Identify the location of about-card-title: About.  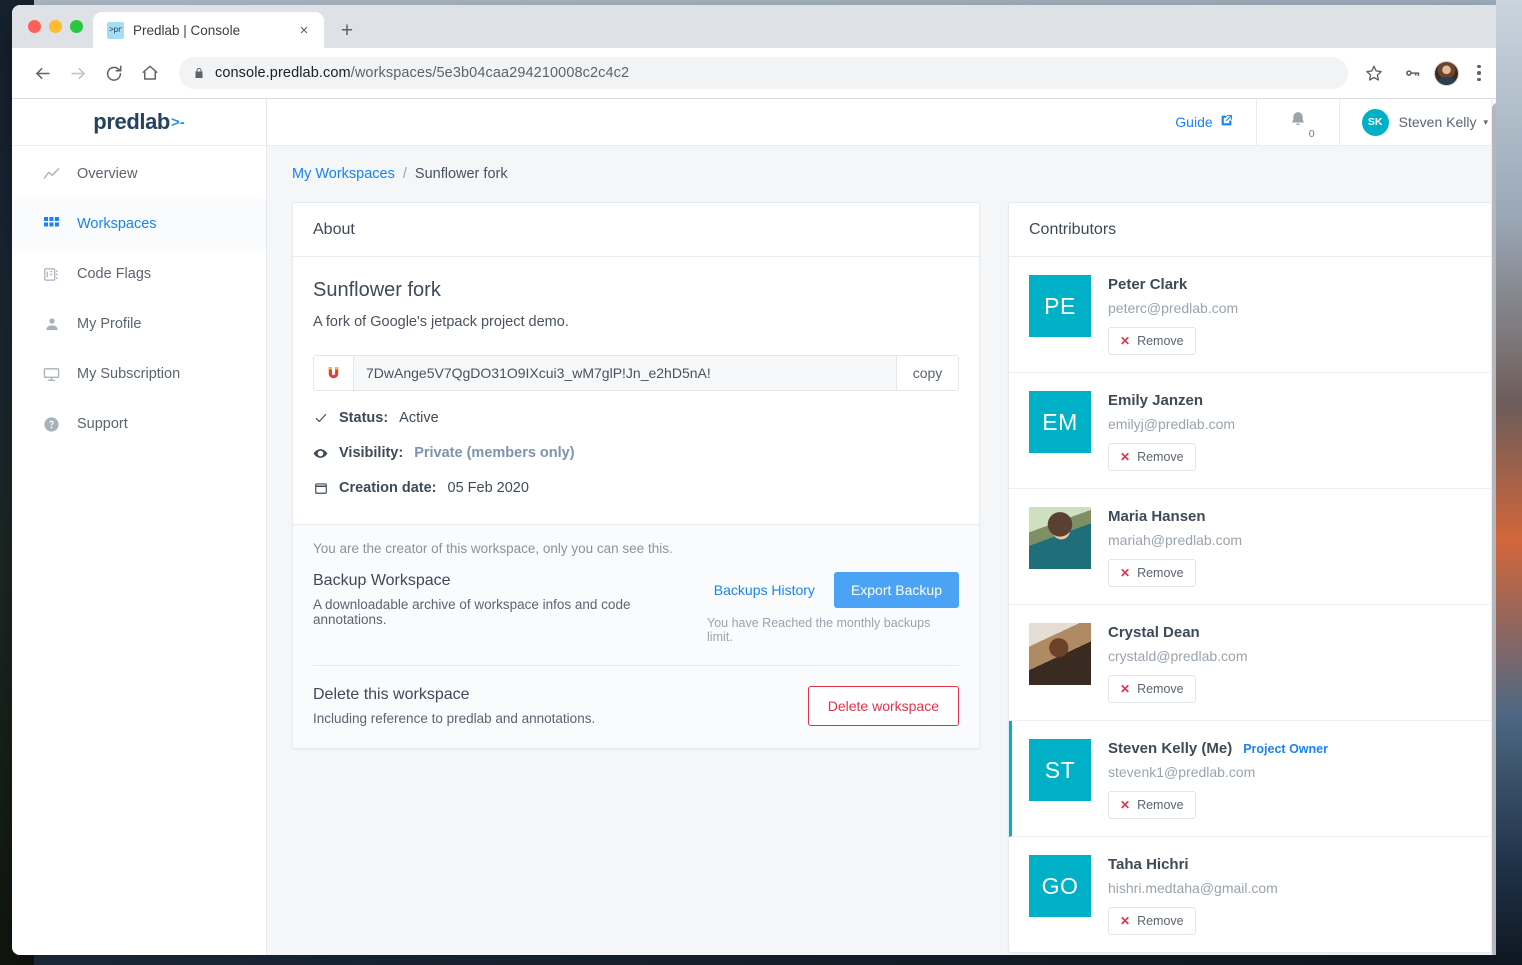
(636, 230).